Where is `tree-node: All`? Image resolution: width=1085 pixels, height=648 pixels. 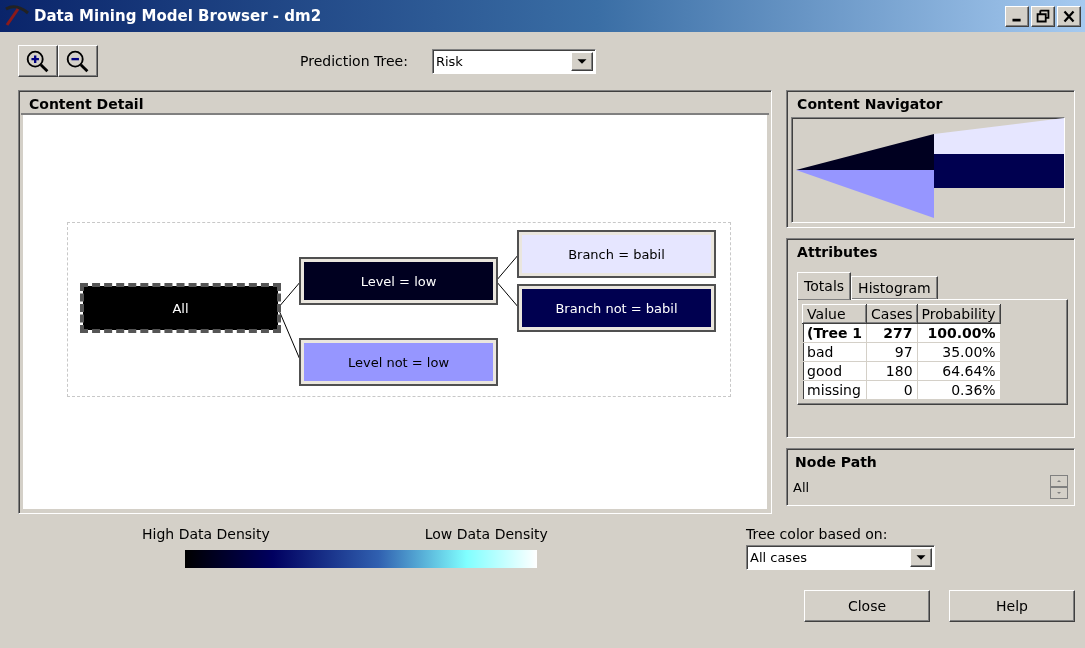
tree-node: All is located at coordinates (180, 308).